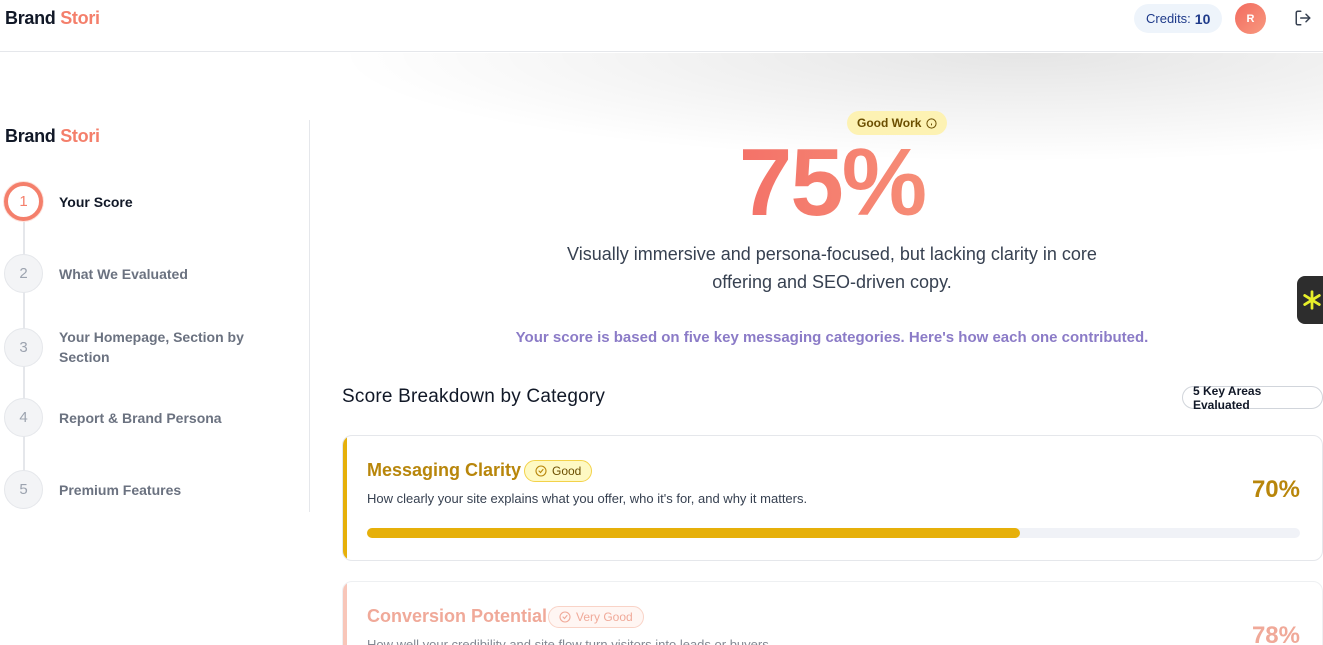 This screenshot has width=1323, height=645. What do you see at coordinates (1275, 633) in the screenshot?
I see `category-score: 78%` at bounding box center [1275, 633].